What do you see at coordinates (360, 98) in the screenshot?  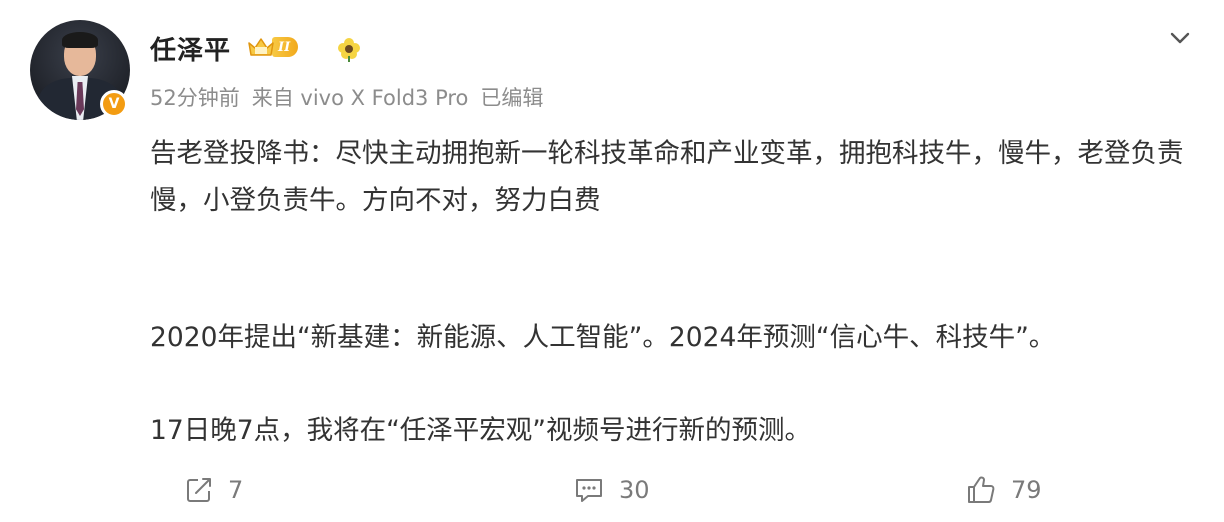 I see `post-source: 来自 vivo X Fold3 Pro` at bounding box center [360, 98].